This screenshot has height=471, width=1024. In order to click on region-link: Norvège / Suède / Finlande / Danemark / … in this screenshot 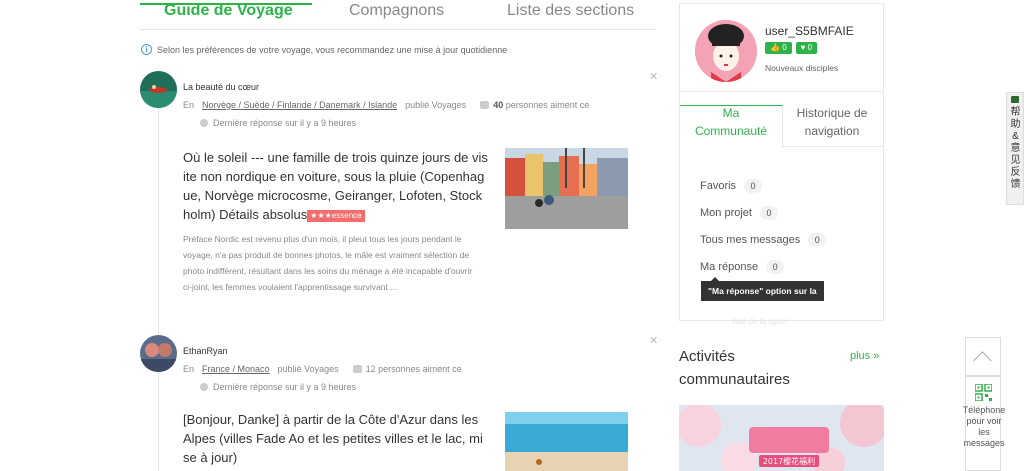, I will do `click(299, 105)`.